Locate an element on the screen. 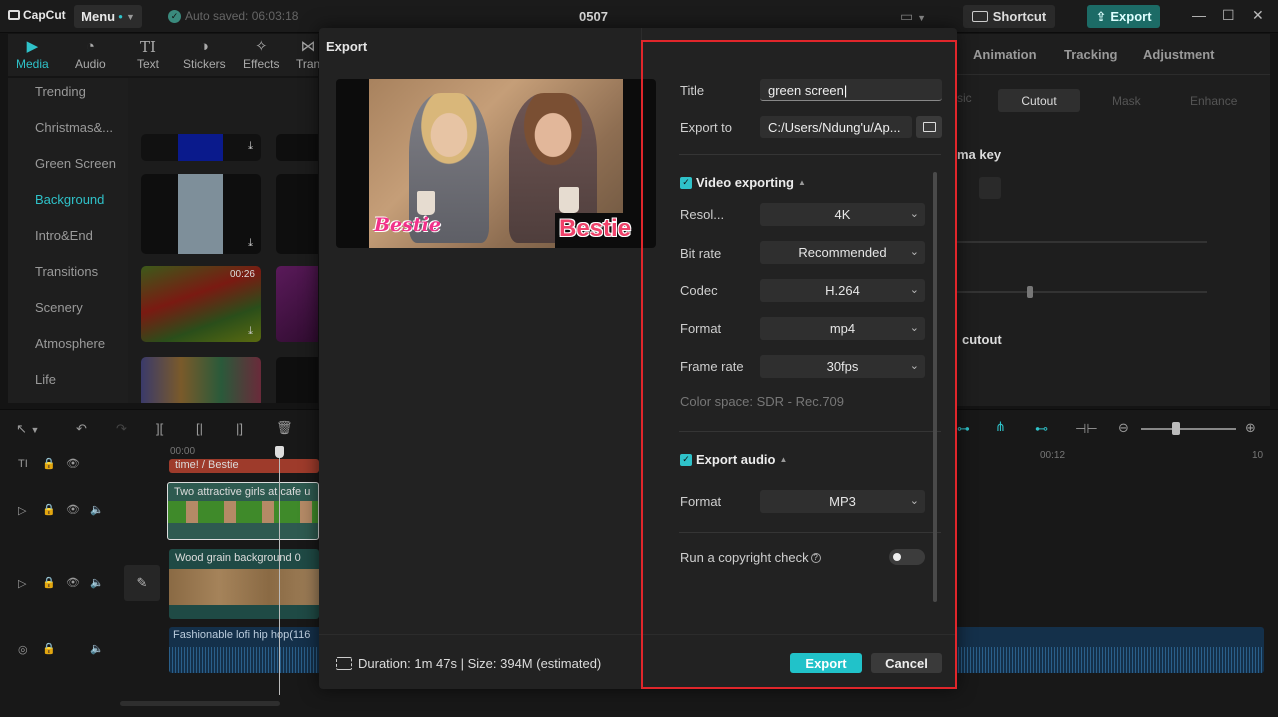 This screenshot has width=1278, height=717. video-clip: Two attractive girls at cafe u is located at coordinates (243, 511).